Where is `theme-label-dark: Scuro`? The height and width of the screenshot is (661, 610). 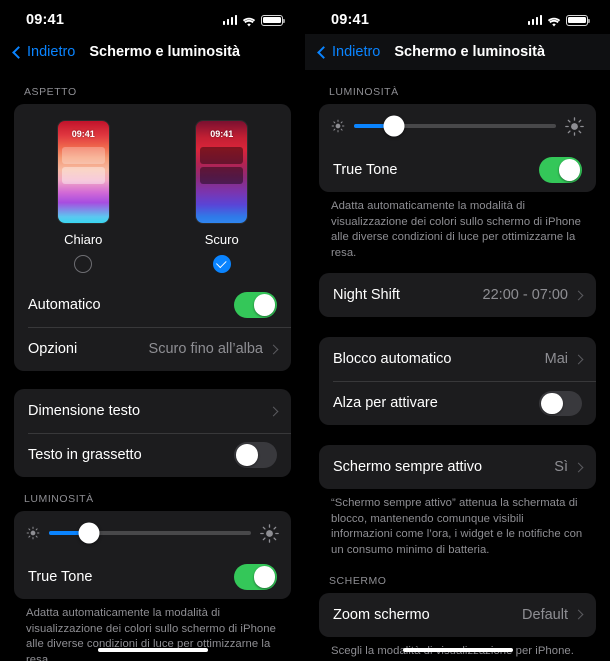 theme-label-dark: Scuro is located at coordinates (221, 239).